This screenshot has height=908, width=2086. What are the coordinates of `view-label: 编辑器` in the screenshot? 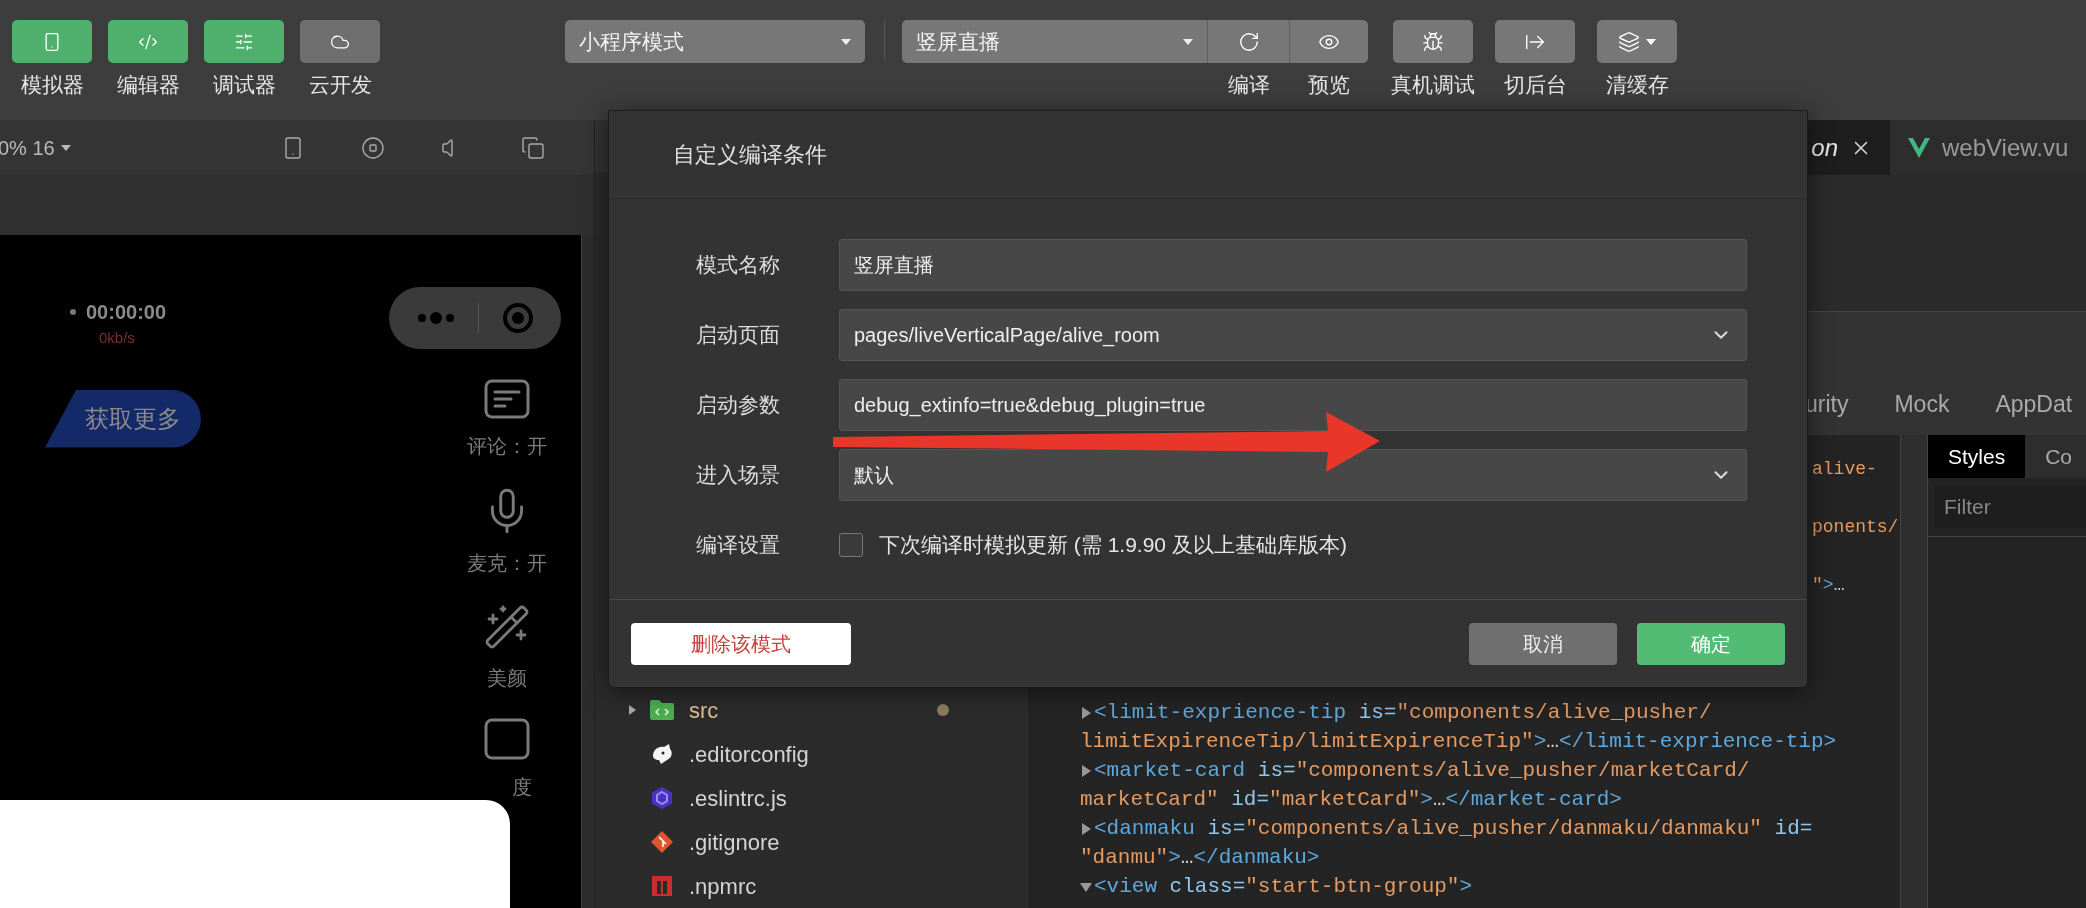 It's located at (148, 85).